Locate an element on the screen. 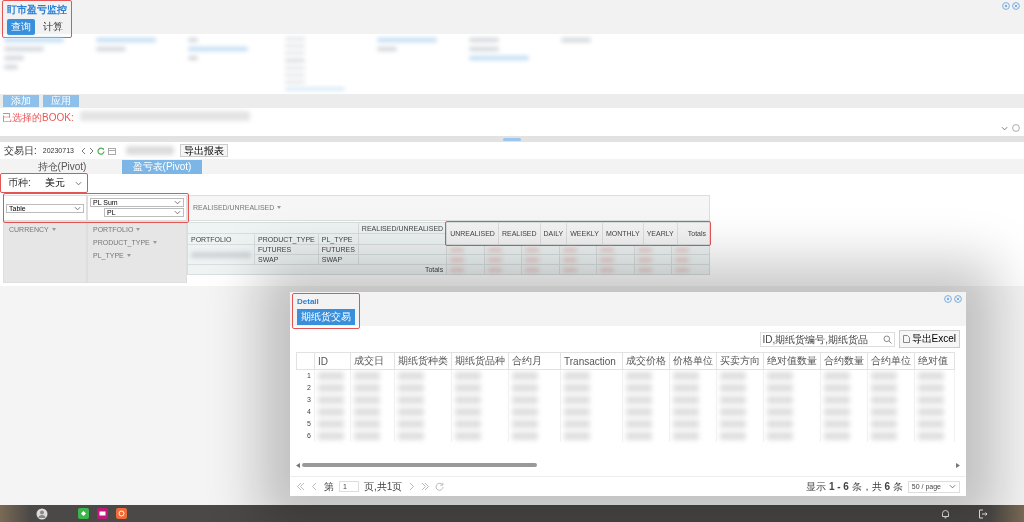 The image size is (1024, 522). tab: 计算 is located at coordinates (53, 27).